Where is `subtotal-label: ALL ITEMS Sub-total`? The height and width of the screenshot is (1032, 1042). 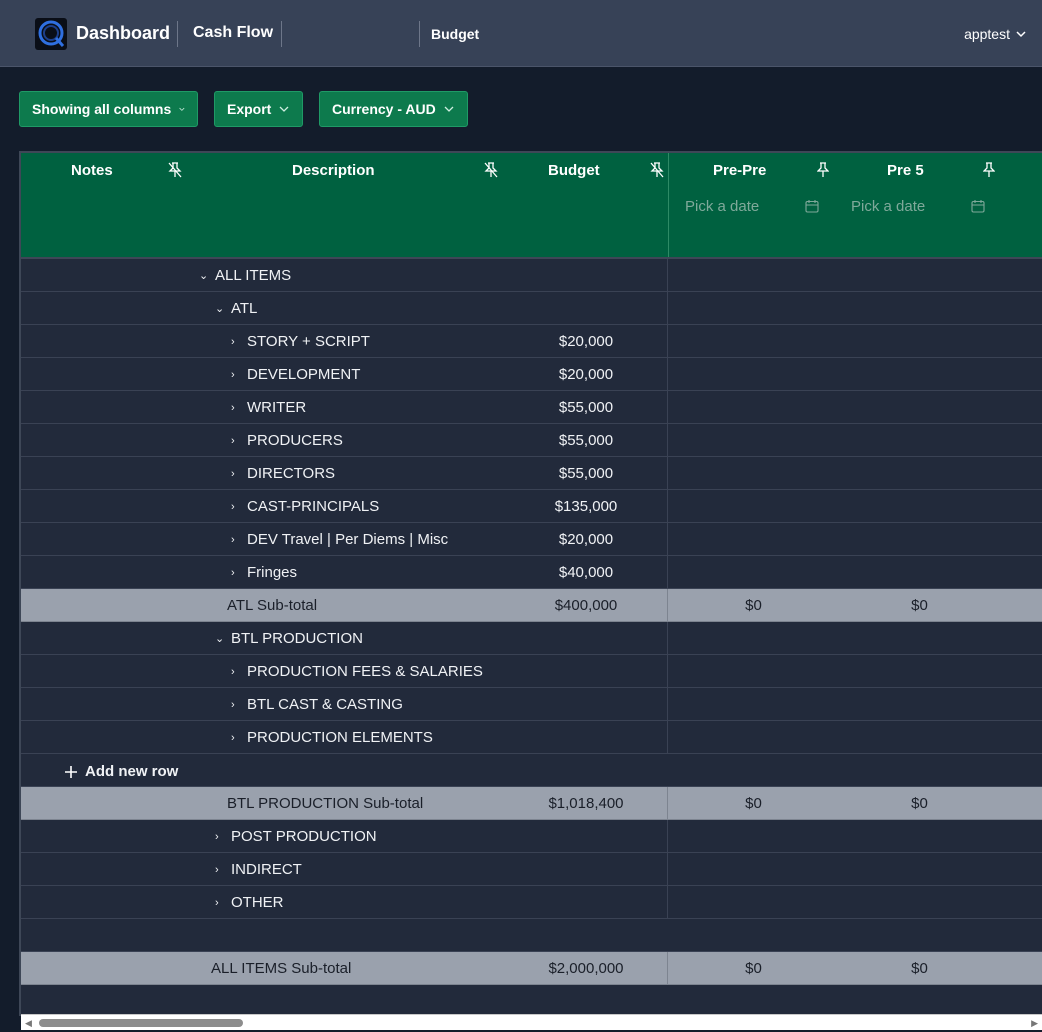 subtotal-label: ALL ITEMS Sub-total is located at coordinates (281, 968).